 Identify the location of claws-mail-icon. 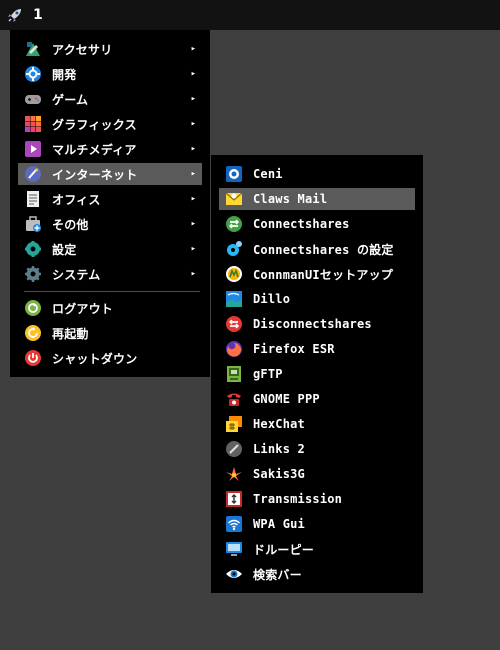
(234, 199).